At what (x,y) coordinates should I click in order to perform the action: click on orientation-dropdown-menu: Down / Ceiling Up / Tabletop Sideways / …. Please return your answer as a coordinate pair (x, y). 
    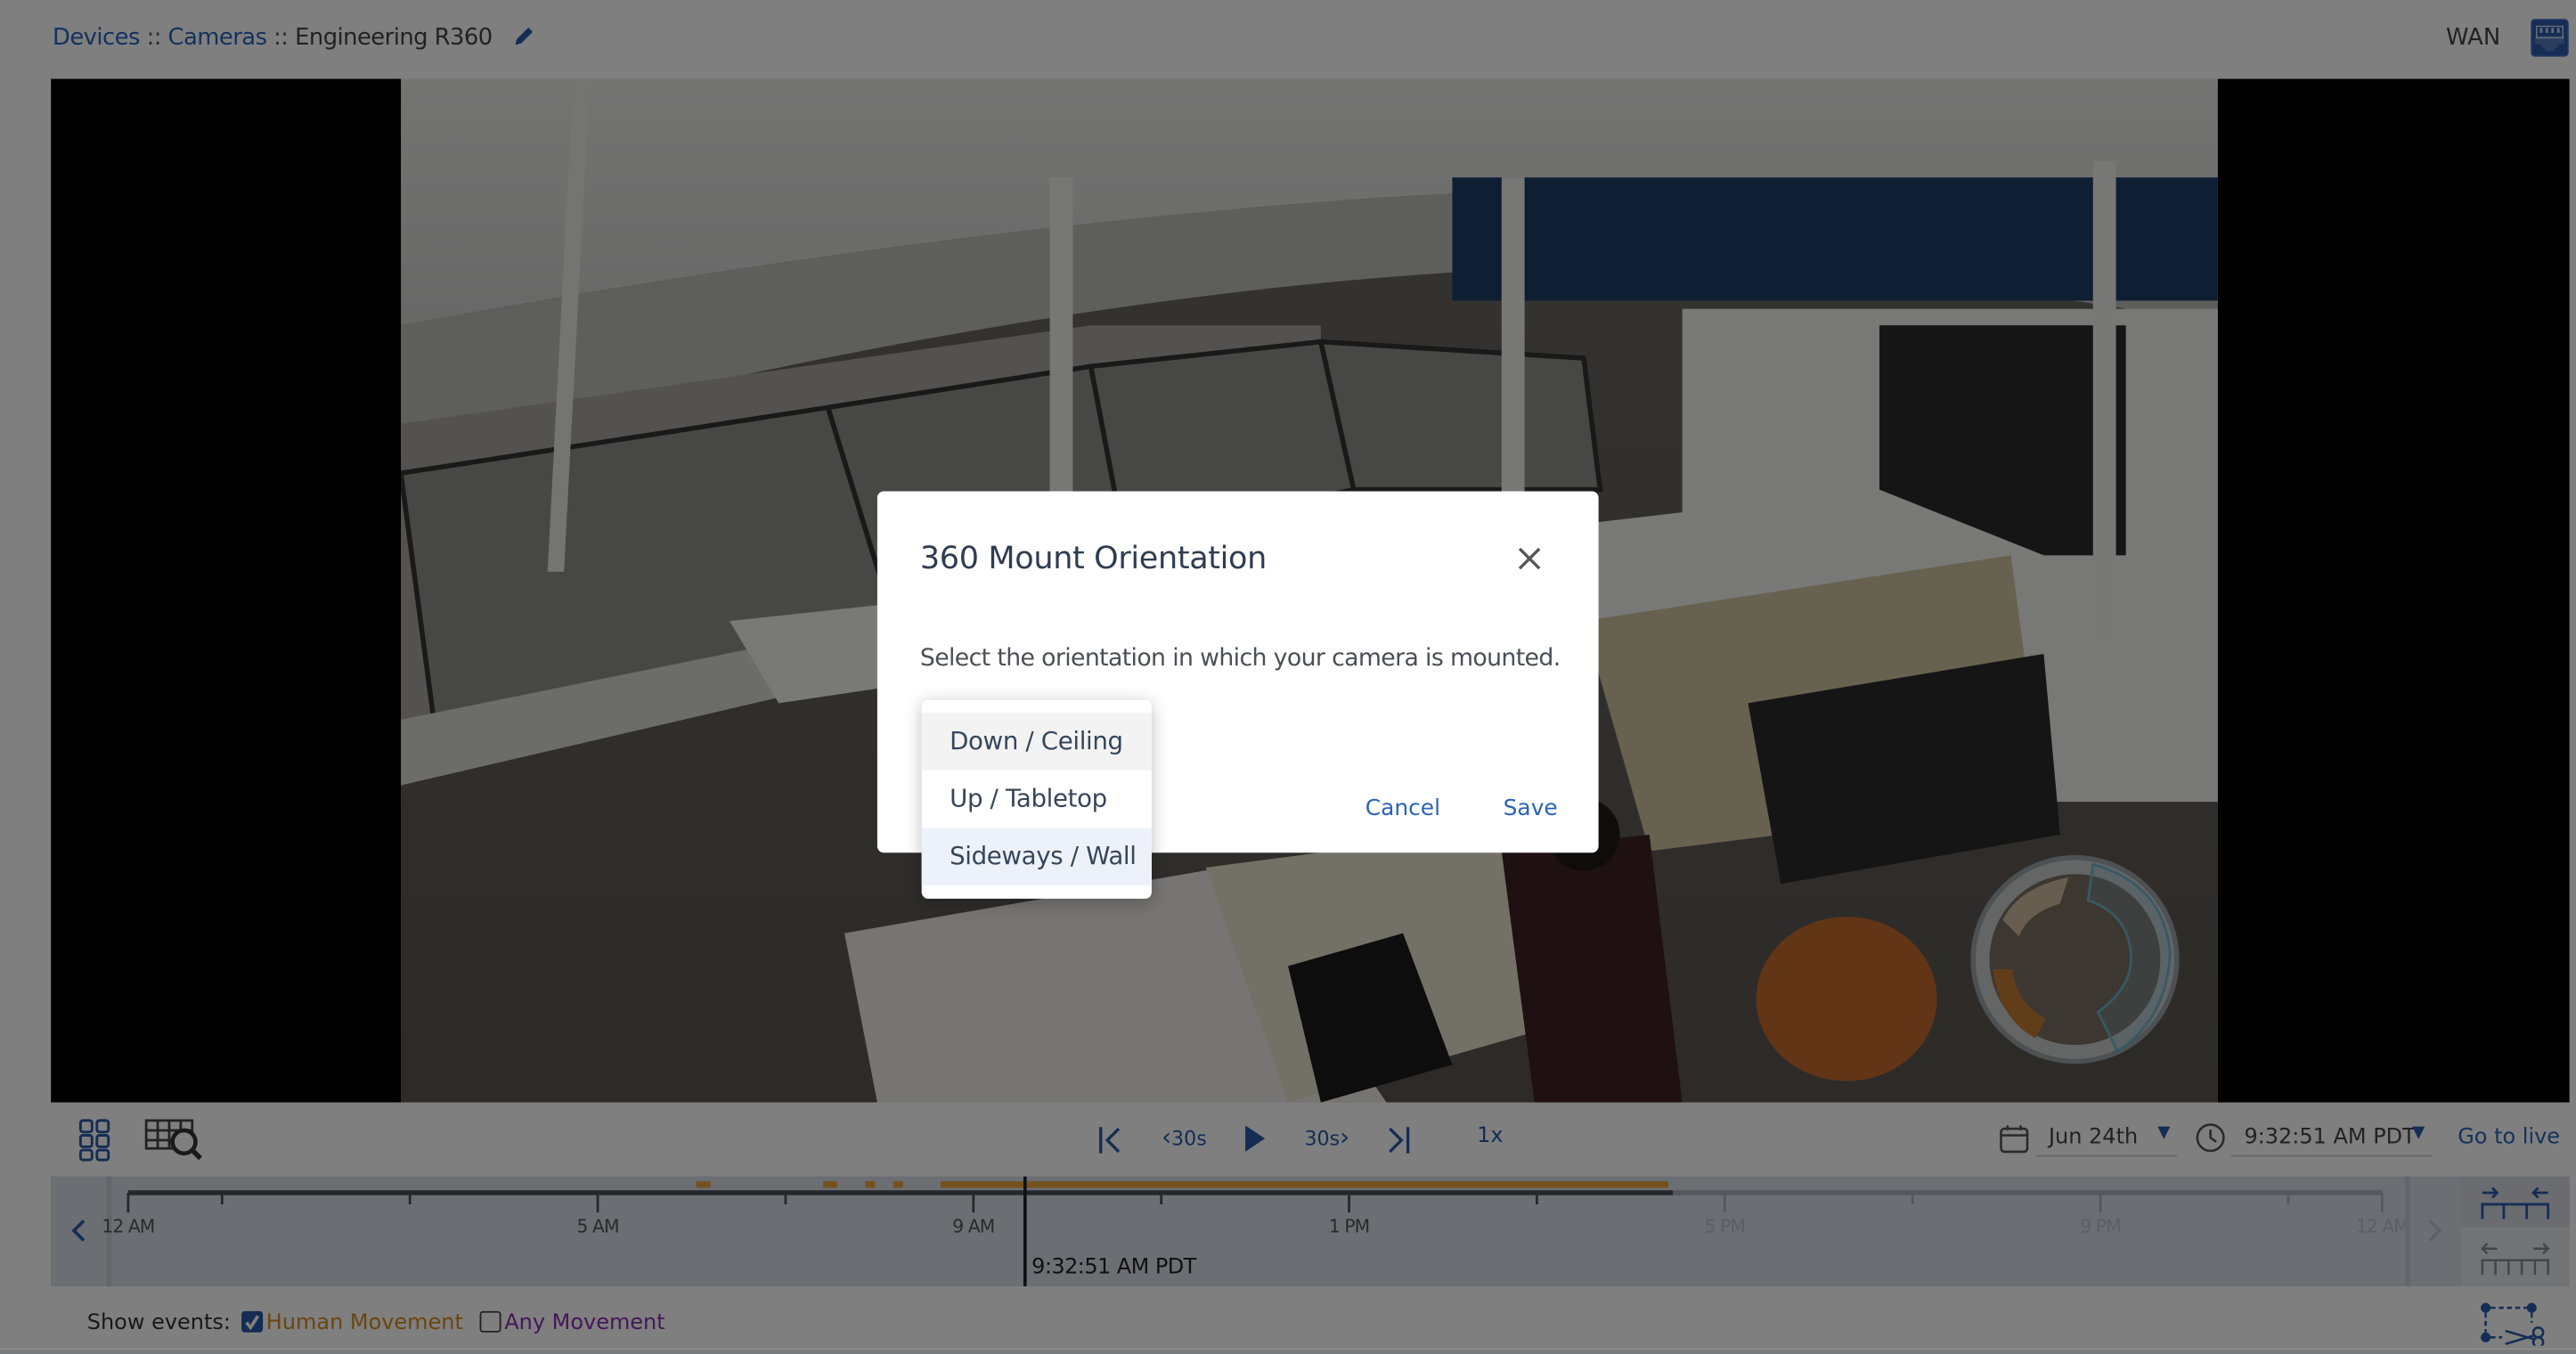
    Looking at the image, I should click on (1036, 799).